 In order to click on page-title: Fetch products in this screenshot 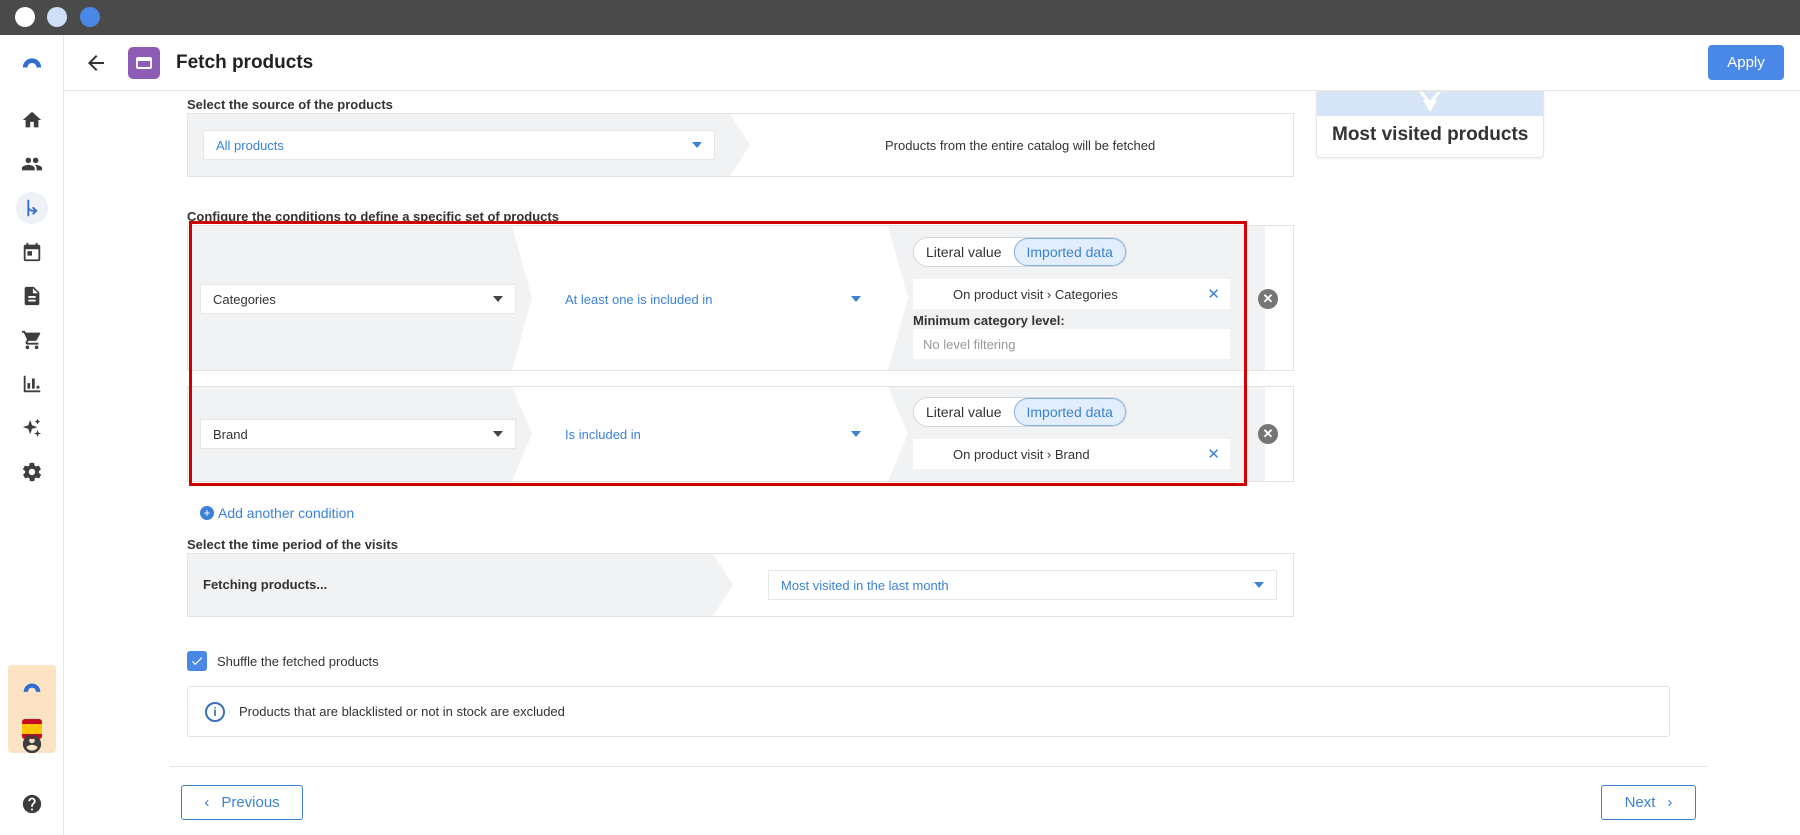, I will do `click(245, 62)`.